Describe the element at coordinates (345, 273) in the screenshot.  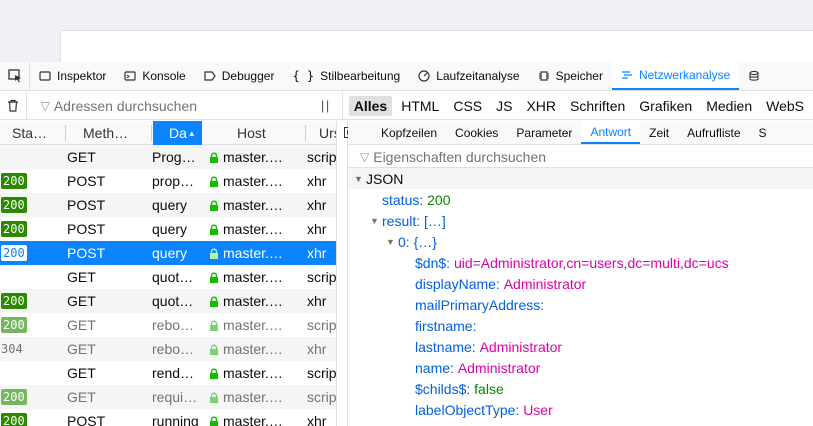
I see `panel-splitter` at that location.